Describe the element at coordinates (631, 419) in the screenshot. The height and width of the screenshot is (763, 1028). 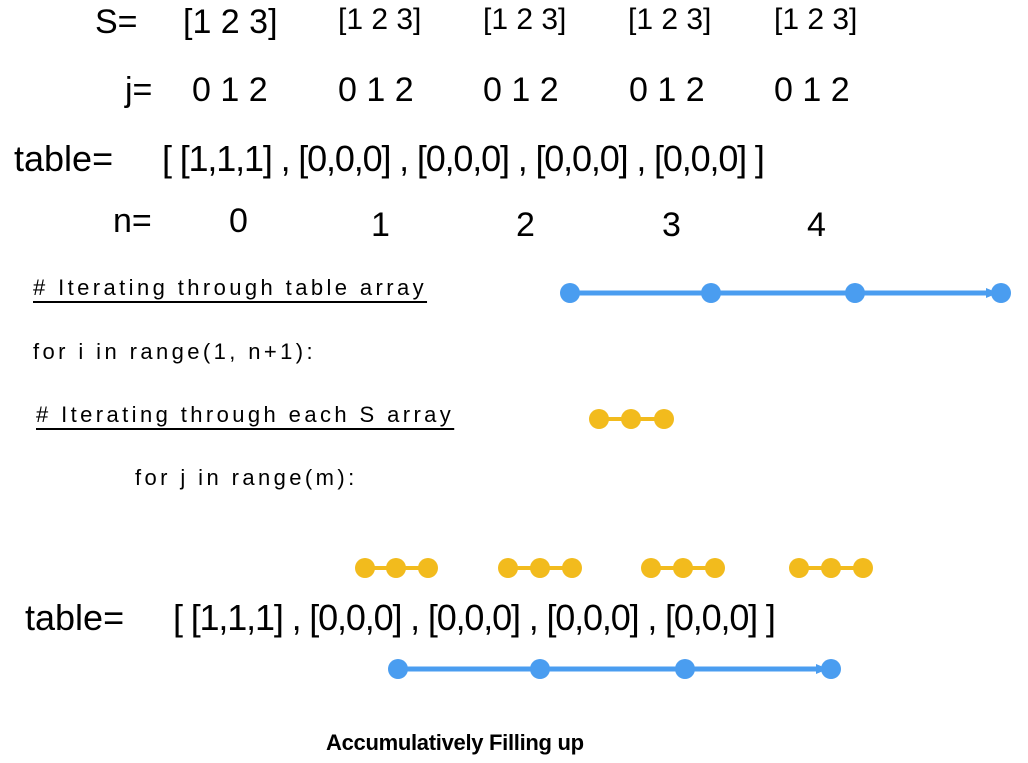
I see `s-iteration-chain-legend` at that location.